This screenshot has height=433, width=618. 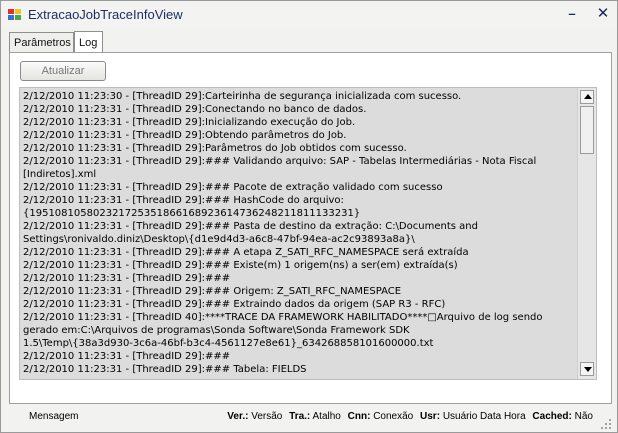 I want to click on status-cached-value: Não, so click(x=583, y=416).